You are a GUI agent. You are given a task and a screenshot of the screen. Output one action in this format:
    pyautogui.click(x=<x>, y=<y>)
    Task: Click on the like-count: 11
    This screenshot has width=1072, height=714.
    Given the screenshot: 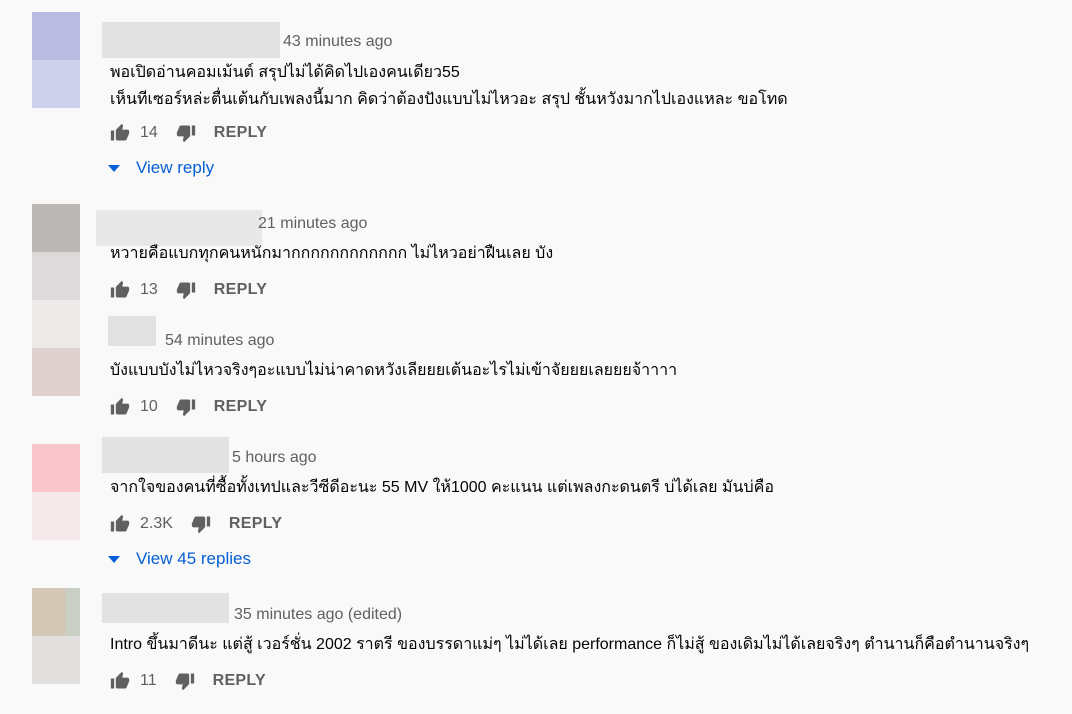 What is the action you would take?
    pyautogui.click(x=148, y=680)
    